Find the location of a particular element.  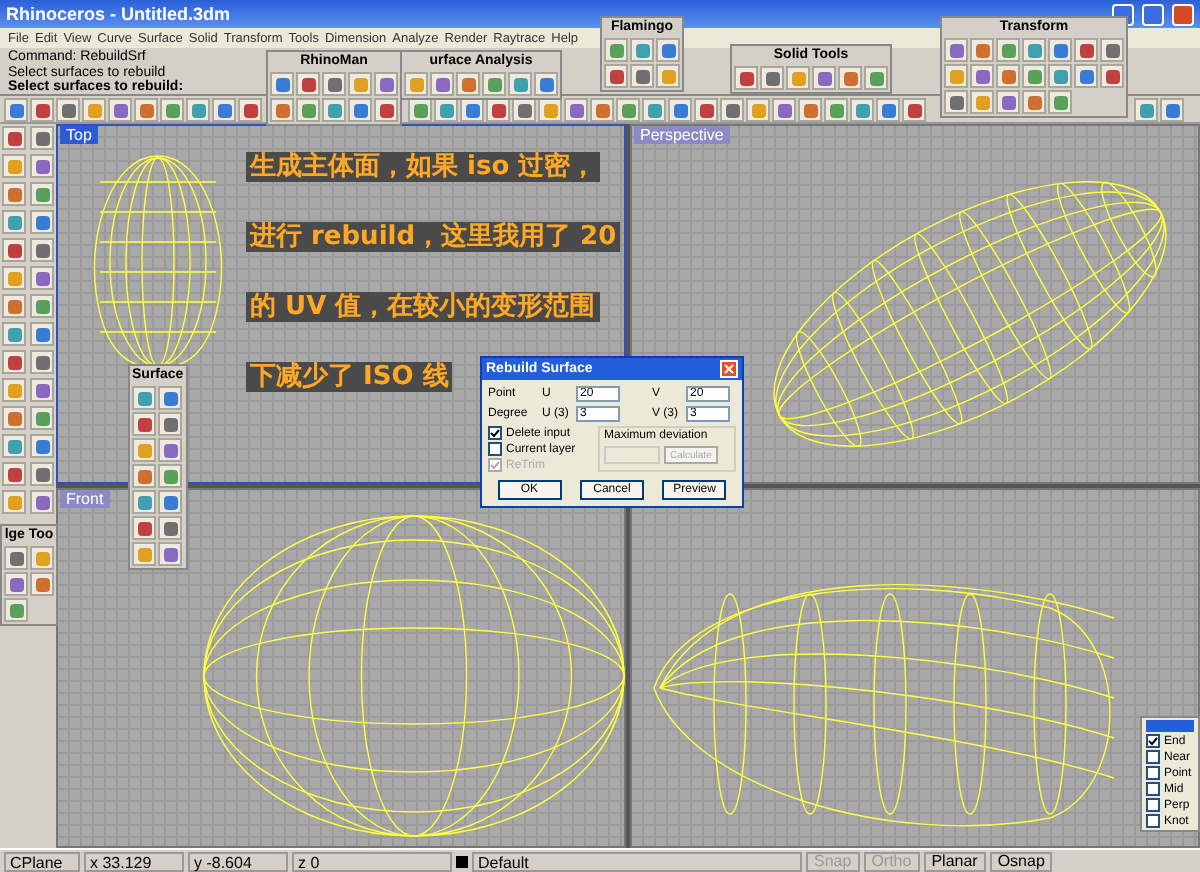

maximize-button is located at coordinates (1153, 14).